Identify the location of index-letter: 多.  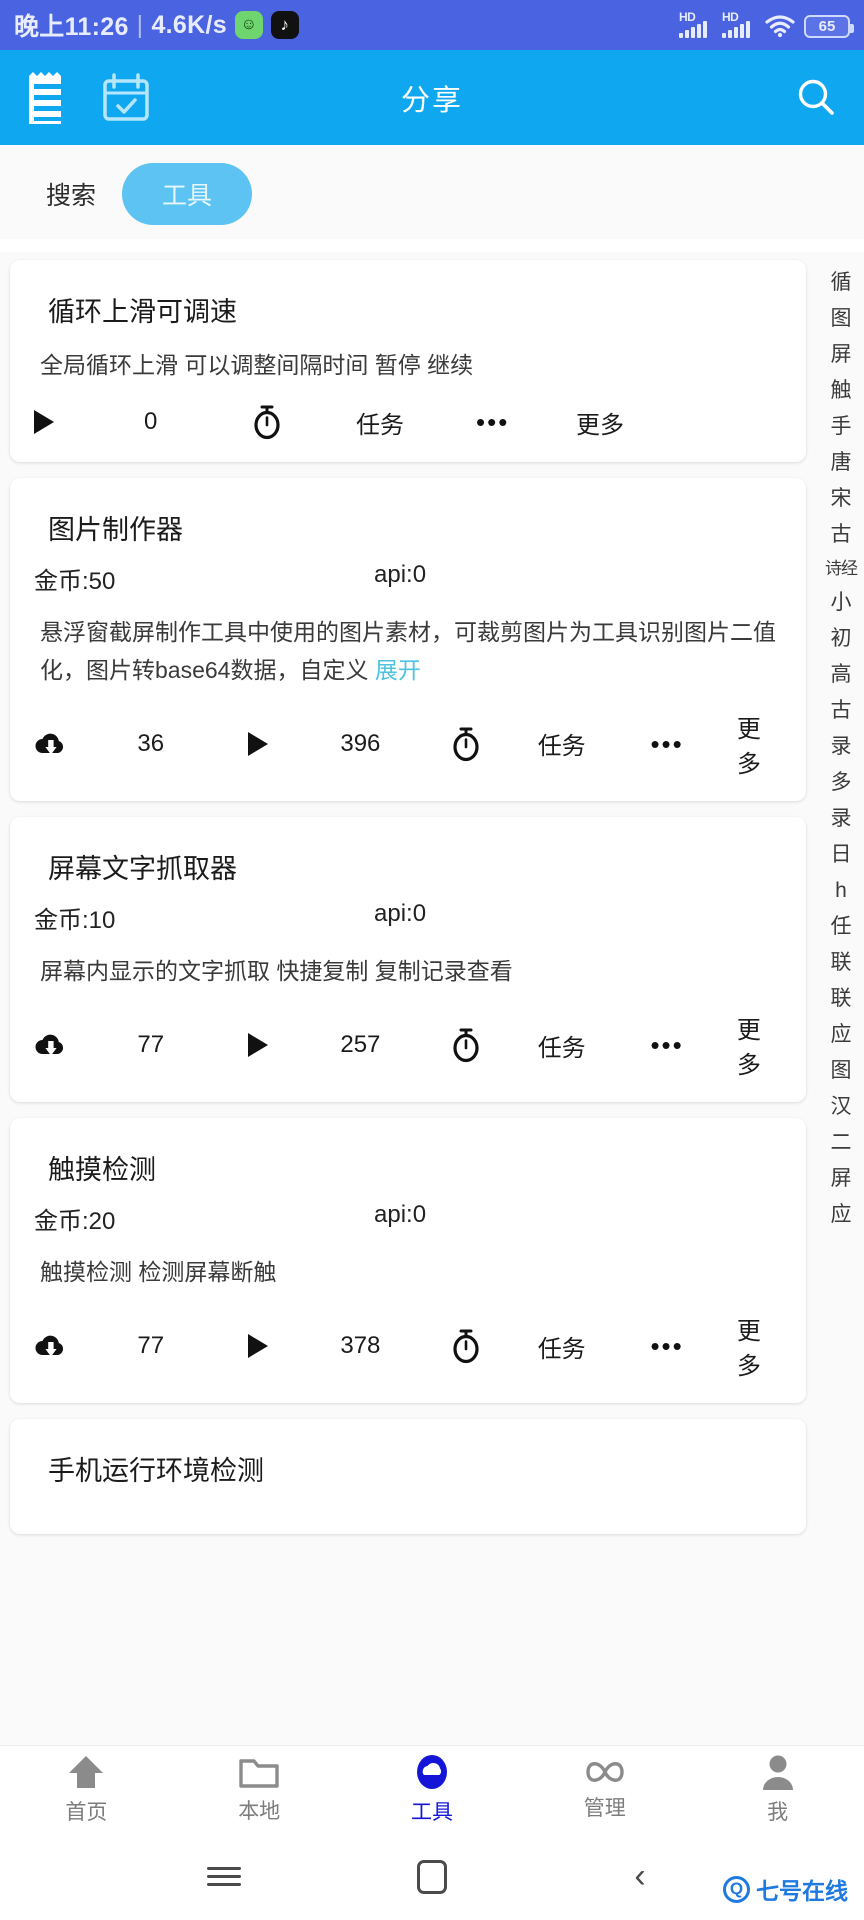
(841, 782).